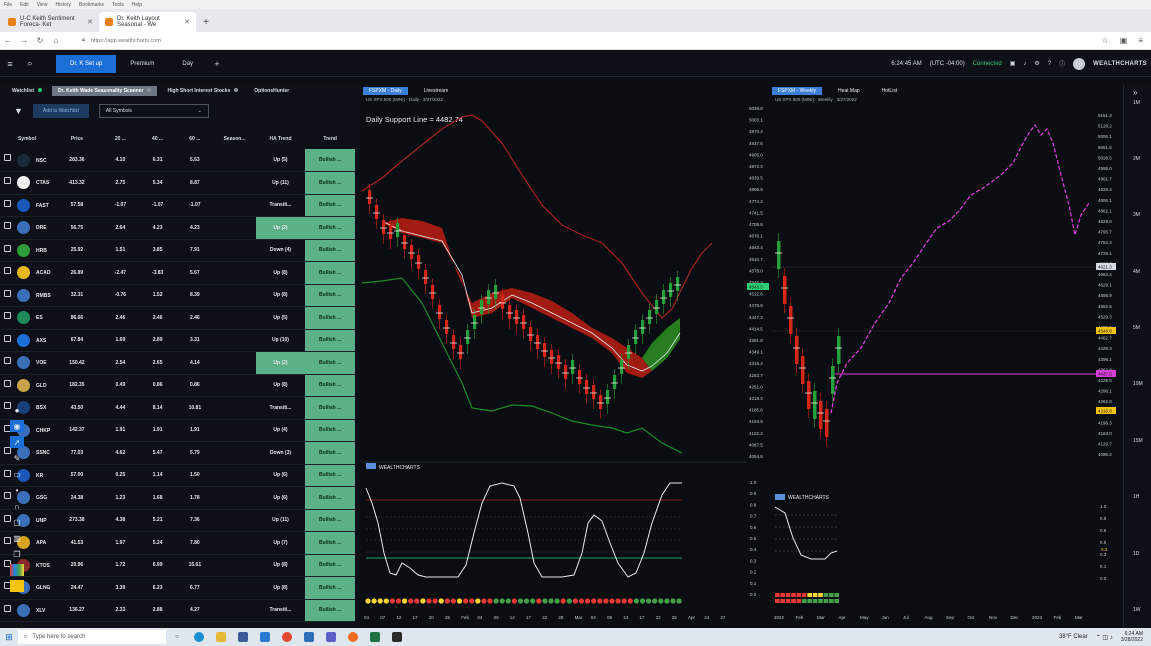  Describe the element at coordinates (1136, 497) in the screenshot. I see `timeframe-button: 1H` at that location.